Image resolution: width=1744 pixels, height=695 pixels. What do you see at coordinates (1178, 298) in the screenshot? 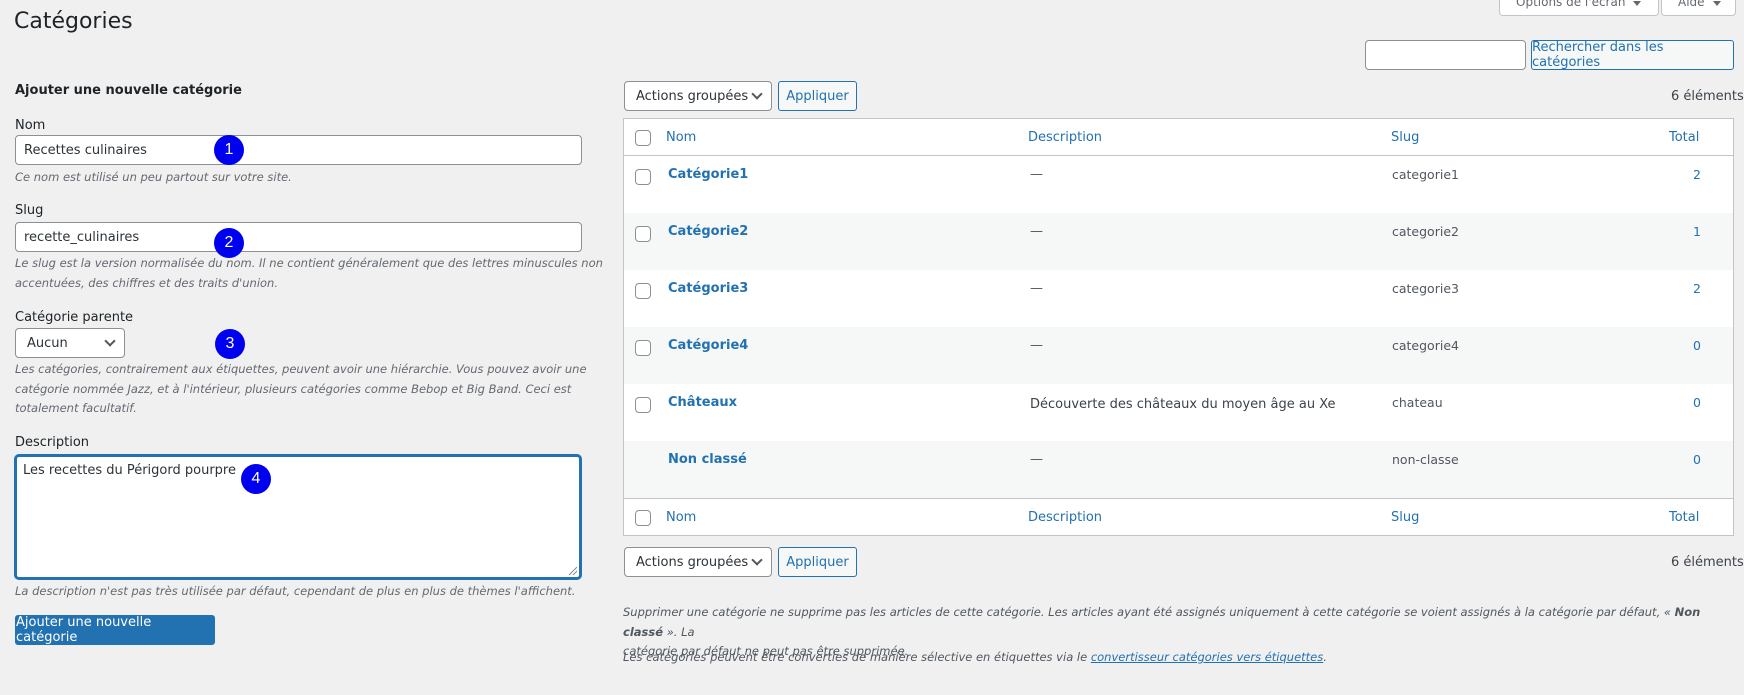
I see `table-row: Catégorie3 — categorie3 2` at bounding box center [1178, 298].